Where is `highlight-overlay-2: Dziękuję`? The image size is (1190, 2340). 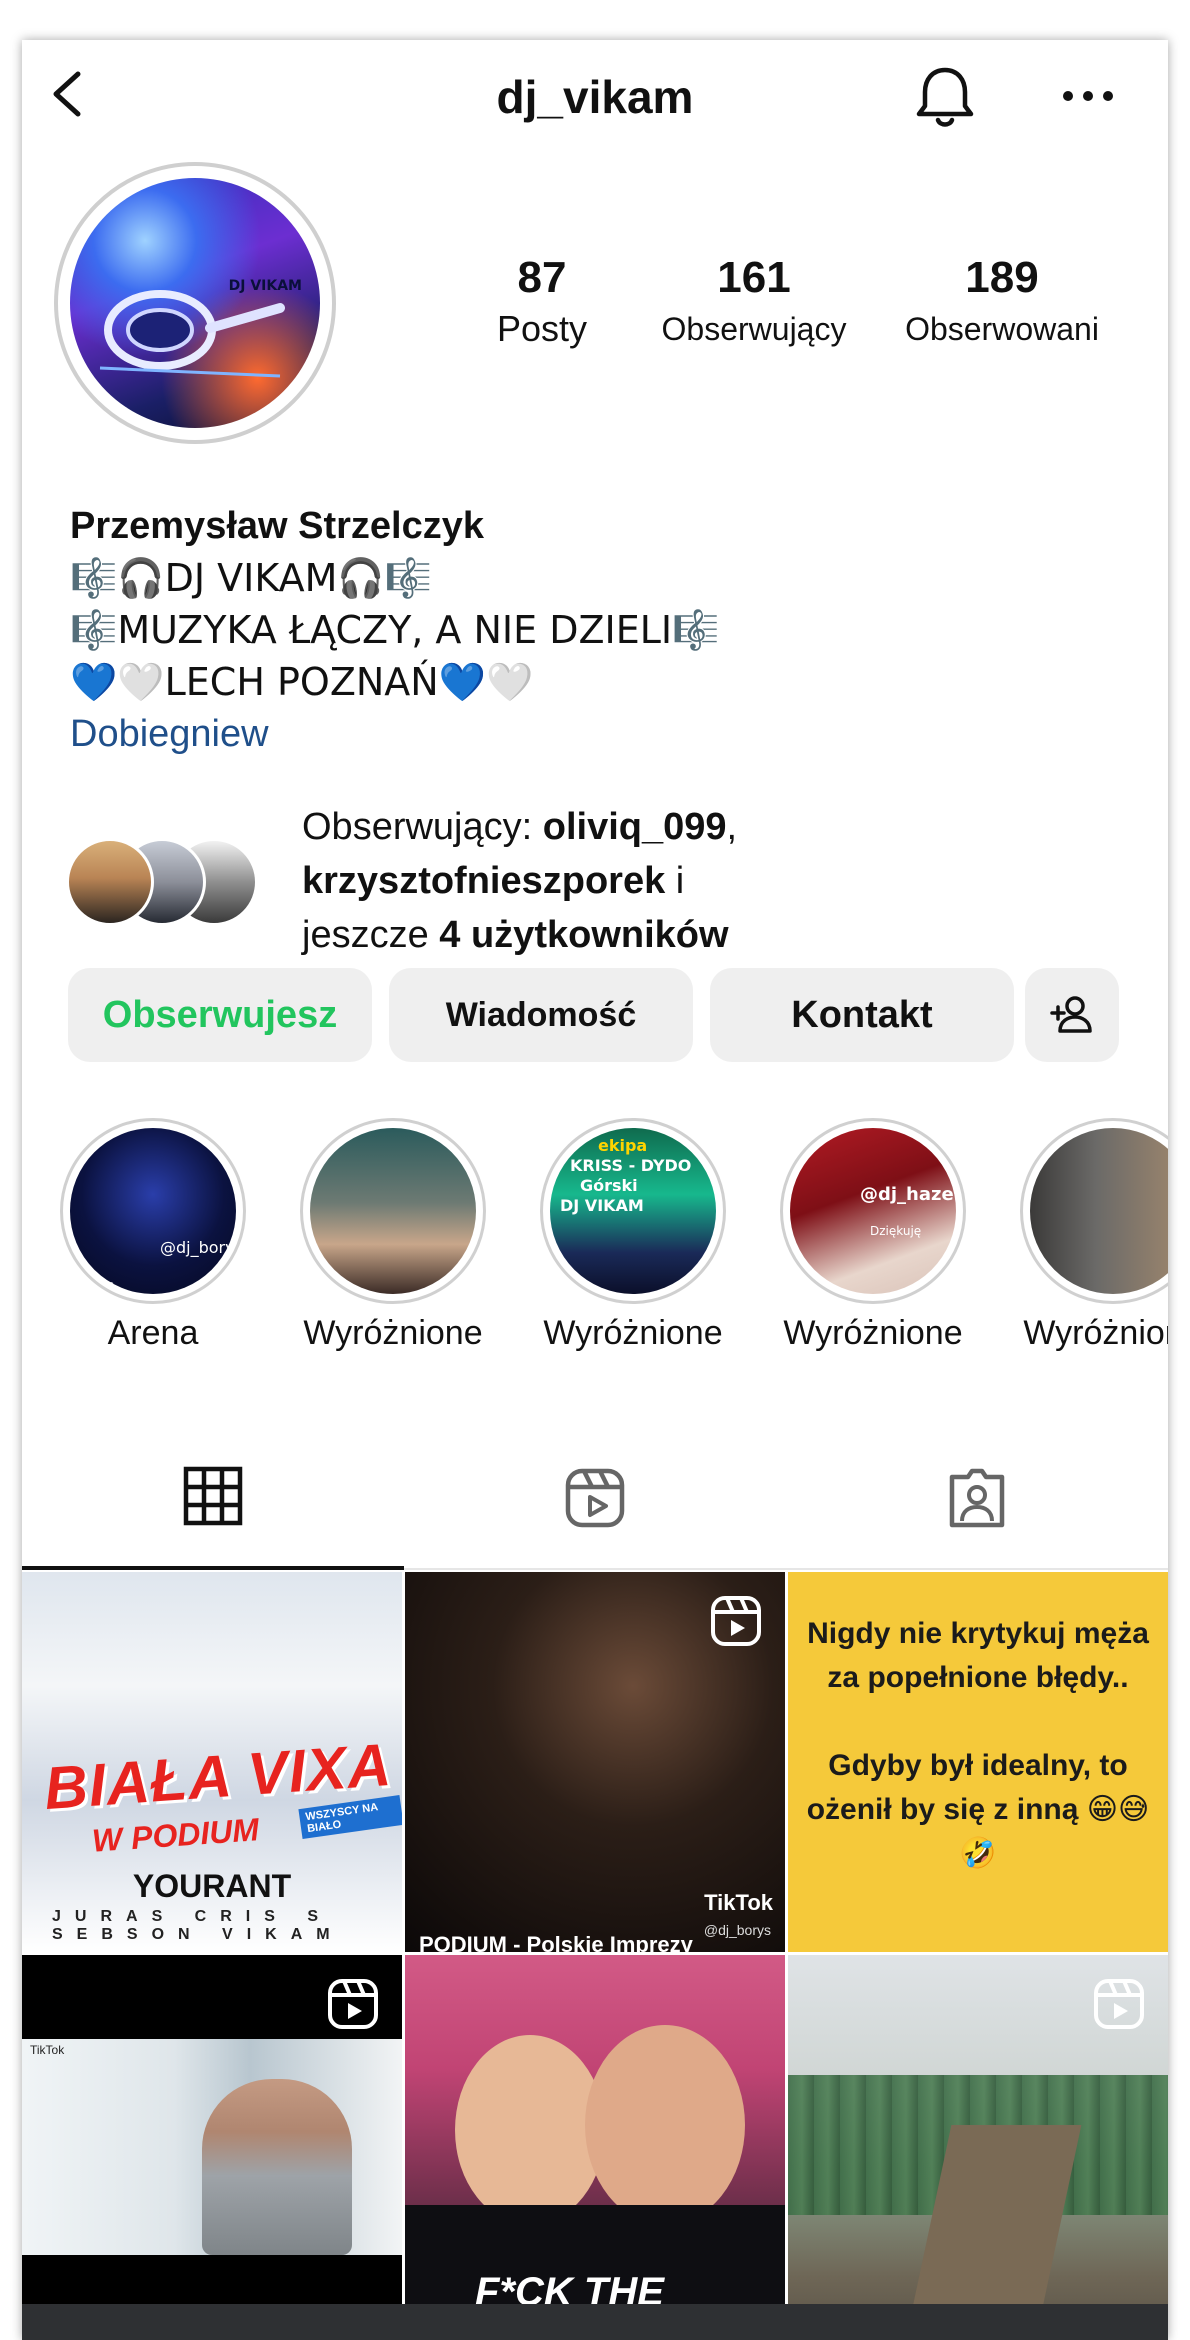
highlight-overlay-2: Dziękuję is located at coordinates (896, 1231).